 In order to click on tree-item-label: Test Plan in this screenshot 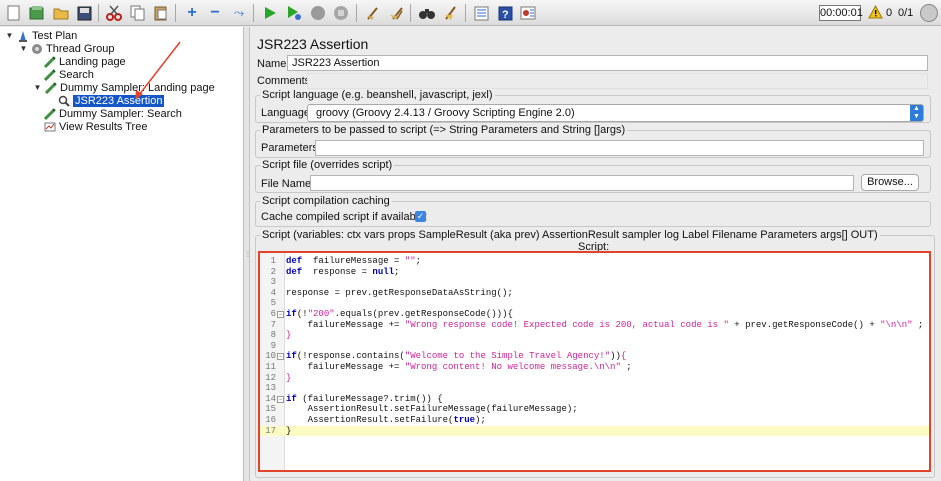, I will do `click(55, 35)`.